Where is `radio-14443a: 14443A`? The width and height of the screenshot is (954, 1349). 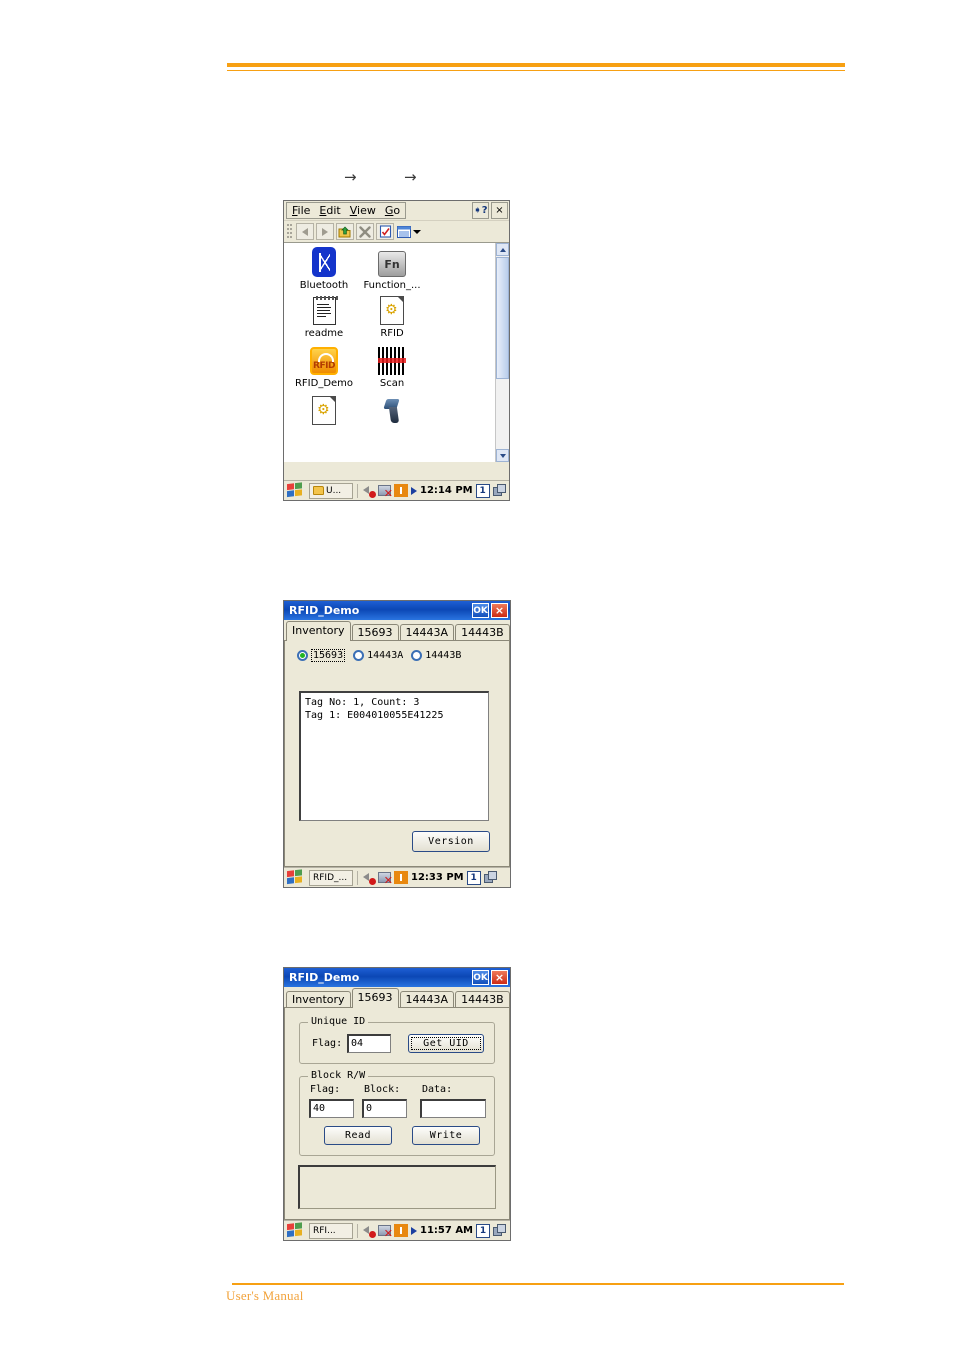
radio-14443a: 14443A is located at coordinates (378, 655).